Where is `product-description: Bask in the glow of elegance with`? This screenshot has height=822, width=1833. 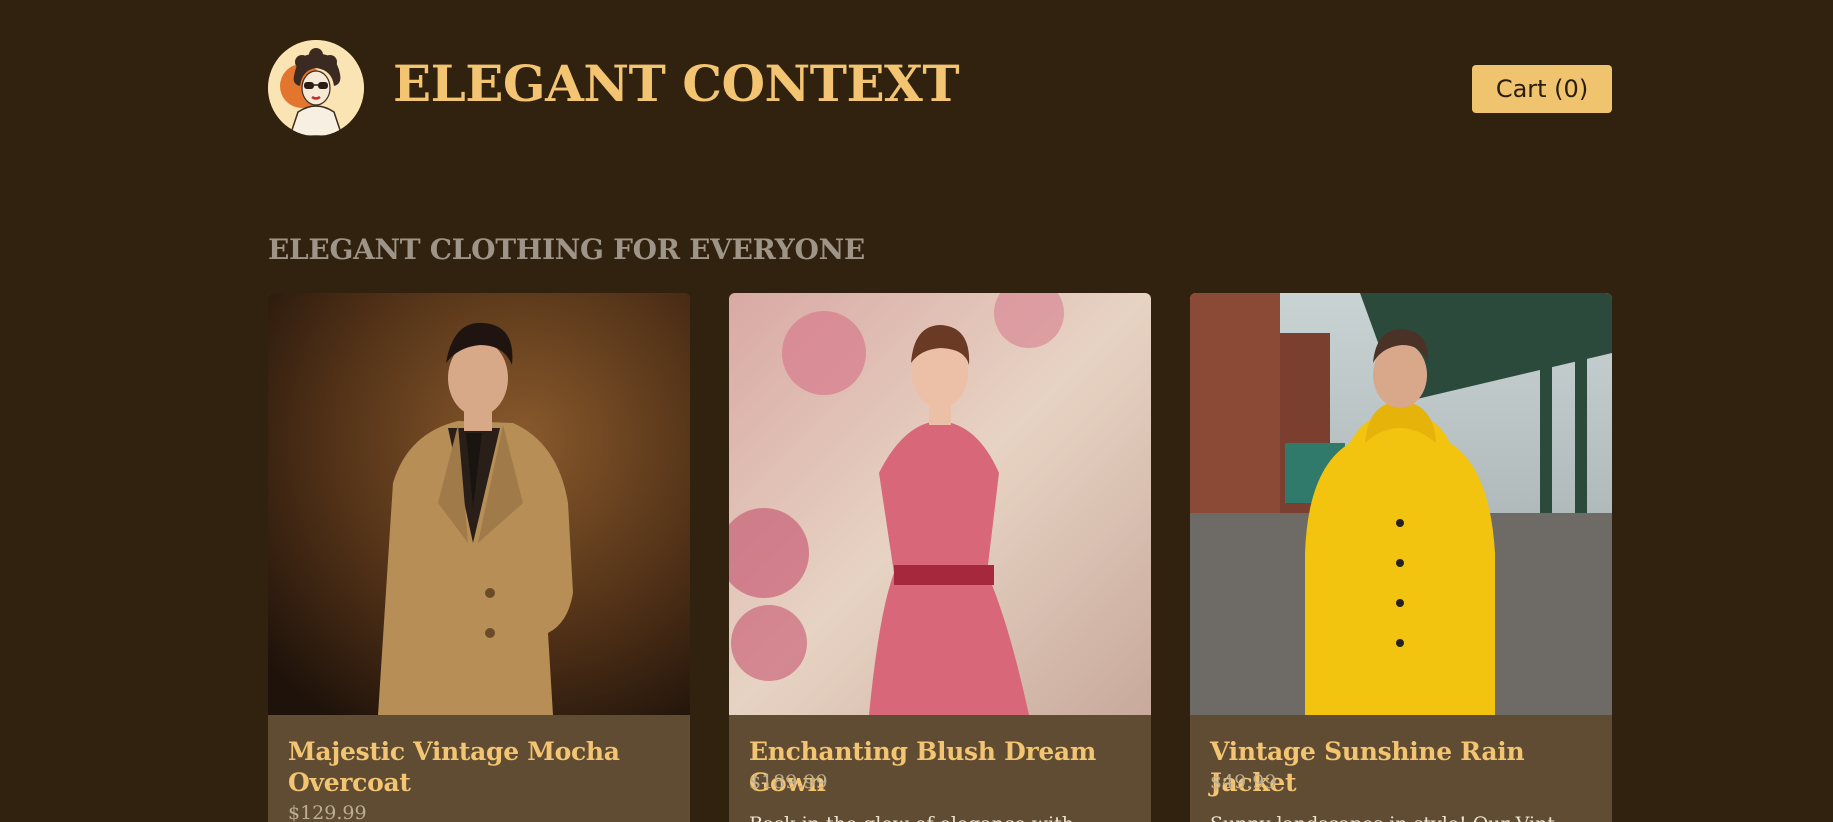 product-description: Bask in the glow of elegance with is located at coordinates (944, 816).